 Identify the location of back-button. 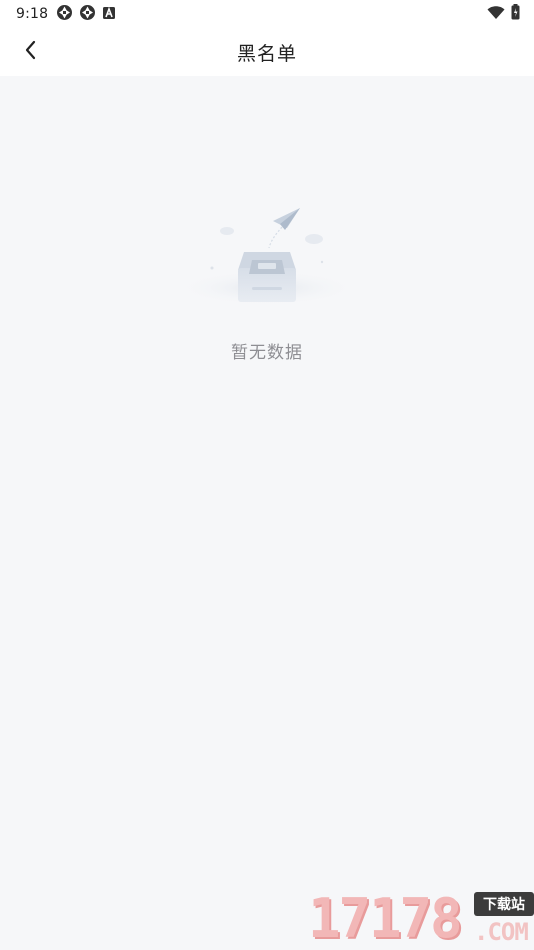
(31, 52).